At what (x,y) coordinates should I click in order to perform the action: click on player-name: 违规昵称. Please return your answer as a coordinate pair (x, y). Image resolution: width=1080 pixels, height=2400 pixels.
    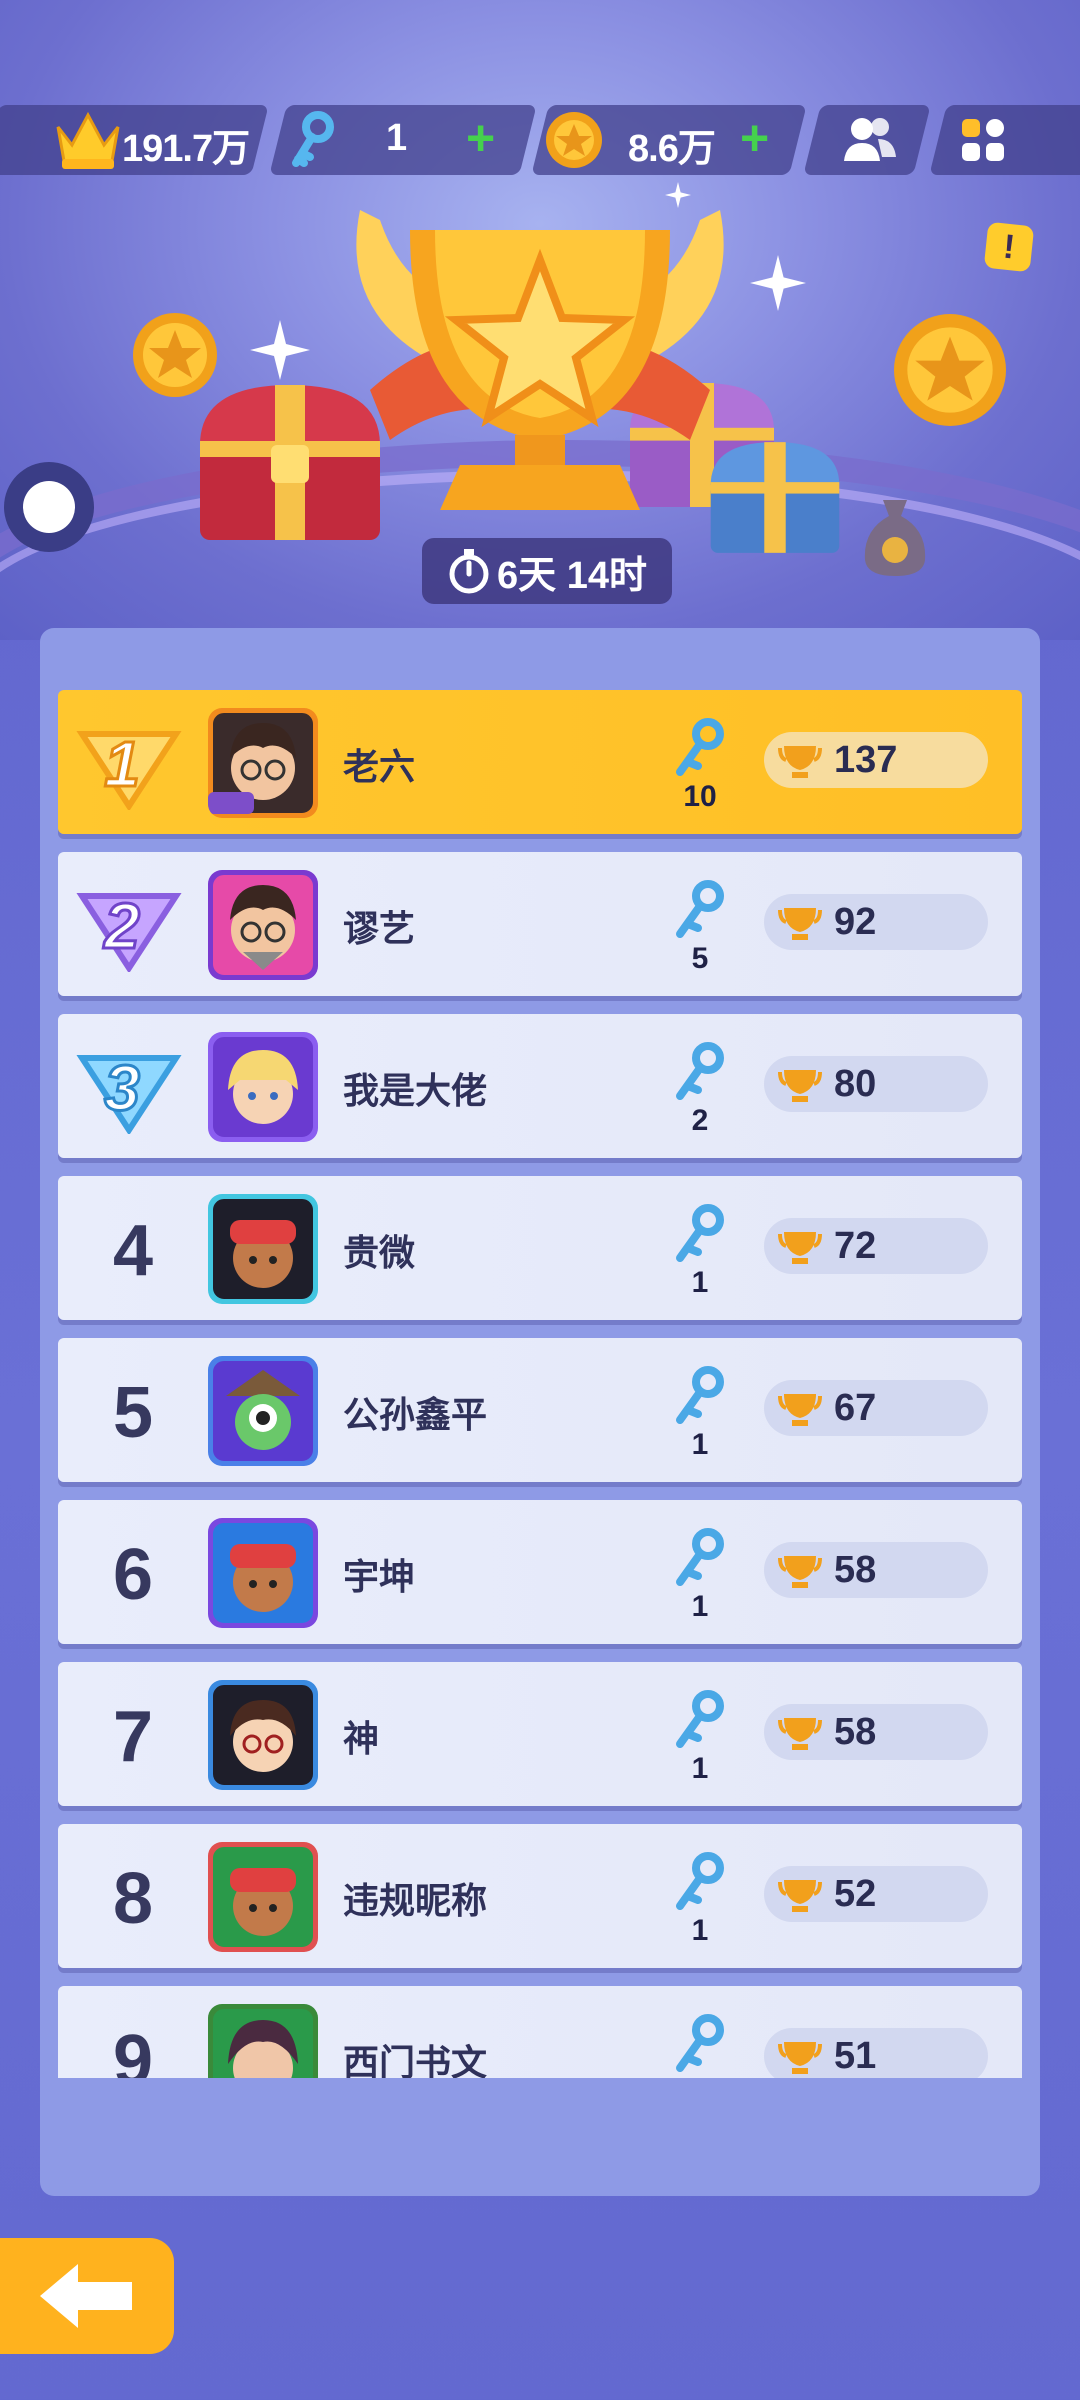
    Looking at the image, I should click on (415, 1900).